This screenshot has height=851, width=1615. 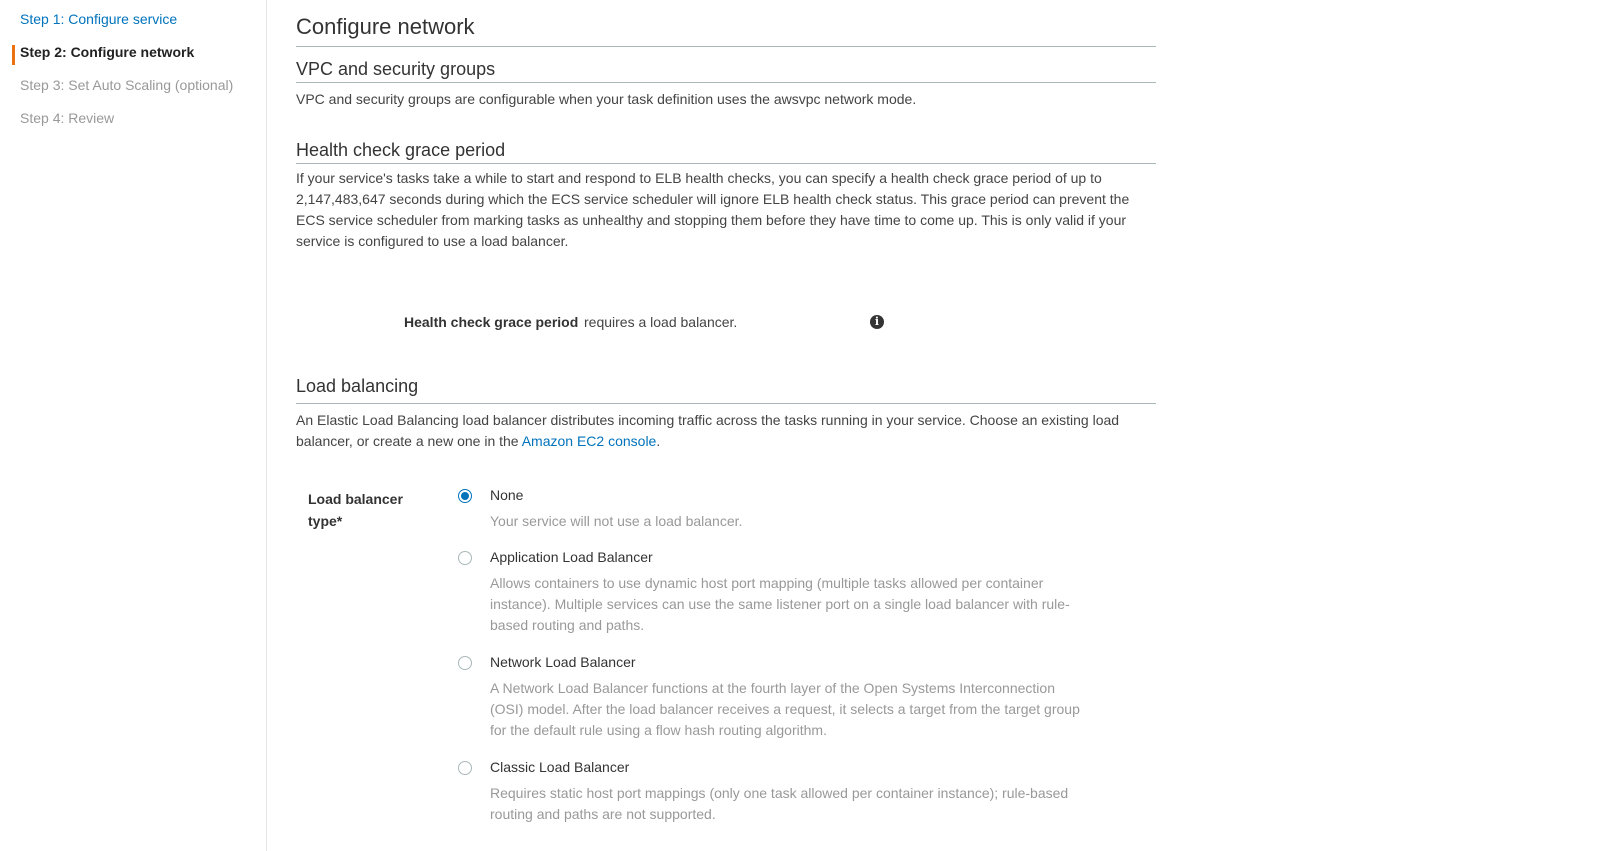 I want to click on vpc-divider, so click(x=726, y=82).